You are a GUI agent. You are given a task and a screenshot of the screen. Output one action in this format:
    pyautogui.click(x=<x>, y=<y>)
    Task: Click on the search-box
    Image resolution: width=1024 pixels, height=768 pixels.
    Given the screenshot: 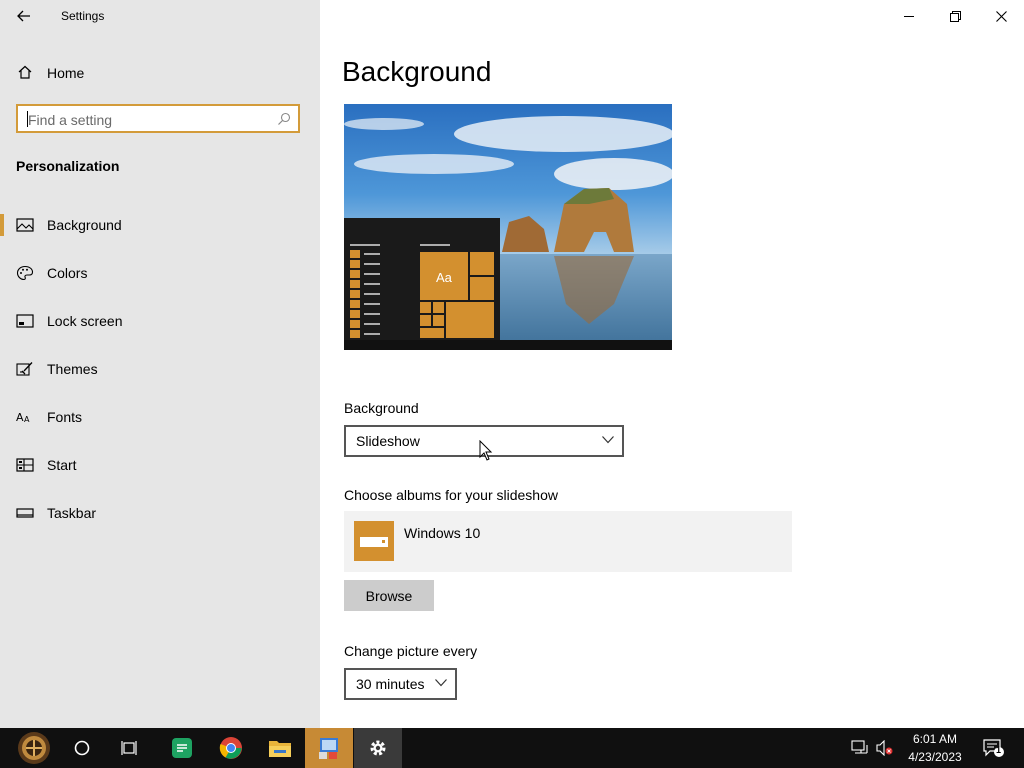 What is the action you would take?
    pyautogui.click(x=158, y=118)
    